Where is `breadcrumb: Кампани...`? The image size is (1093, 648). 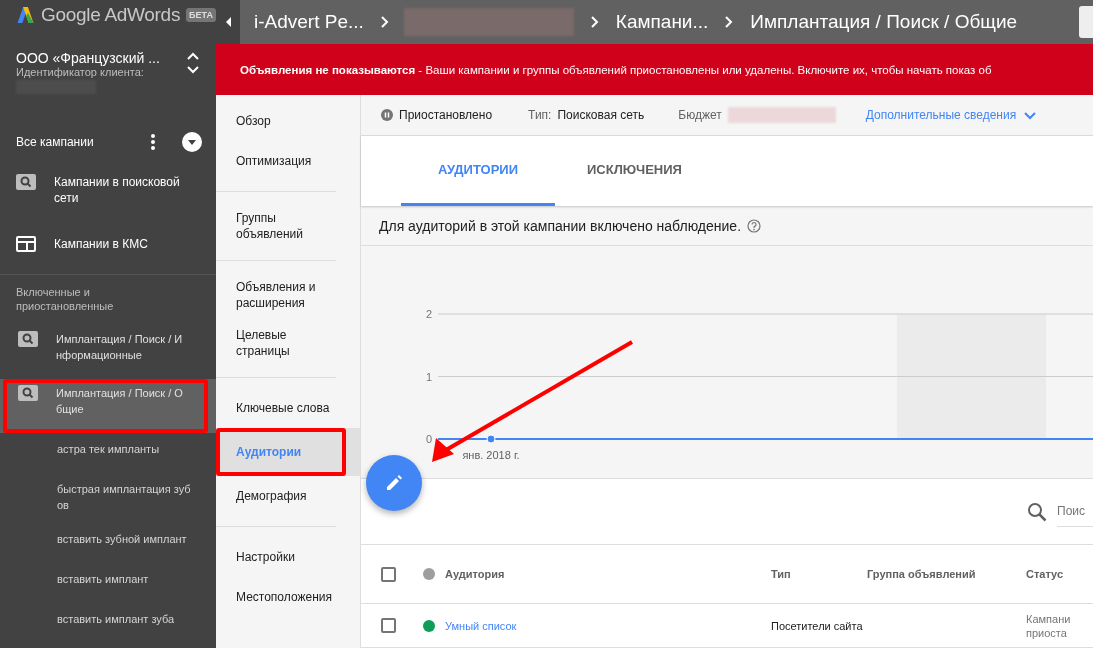
breadcrumb: Кампани... is located at coordinates (661, 22).